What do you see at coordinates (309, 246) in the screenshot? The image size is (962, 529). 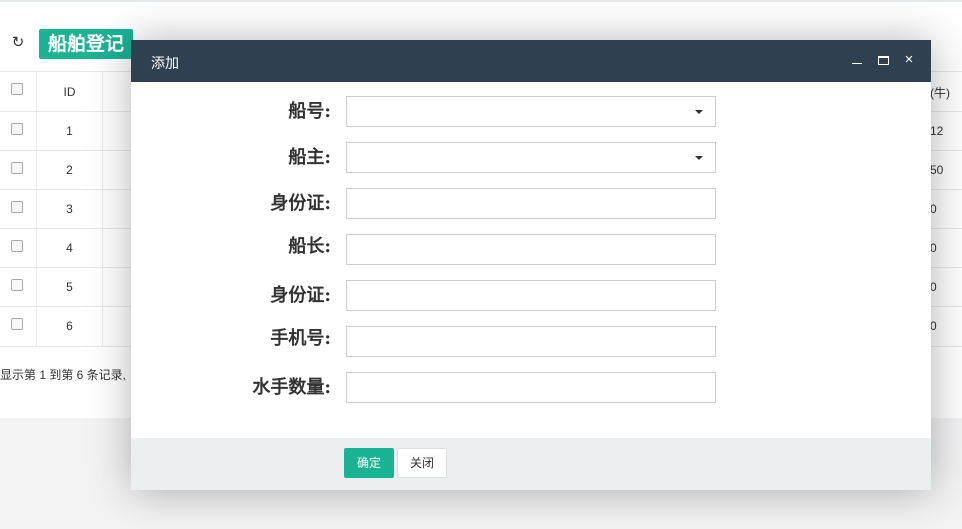 I see `field-label: 船长:` at bounding box center [309, 246].